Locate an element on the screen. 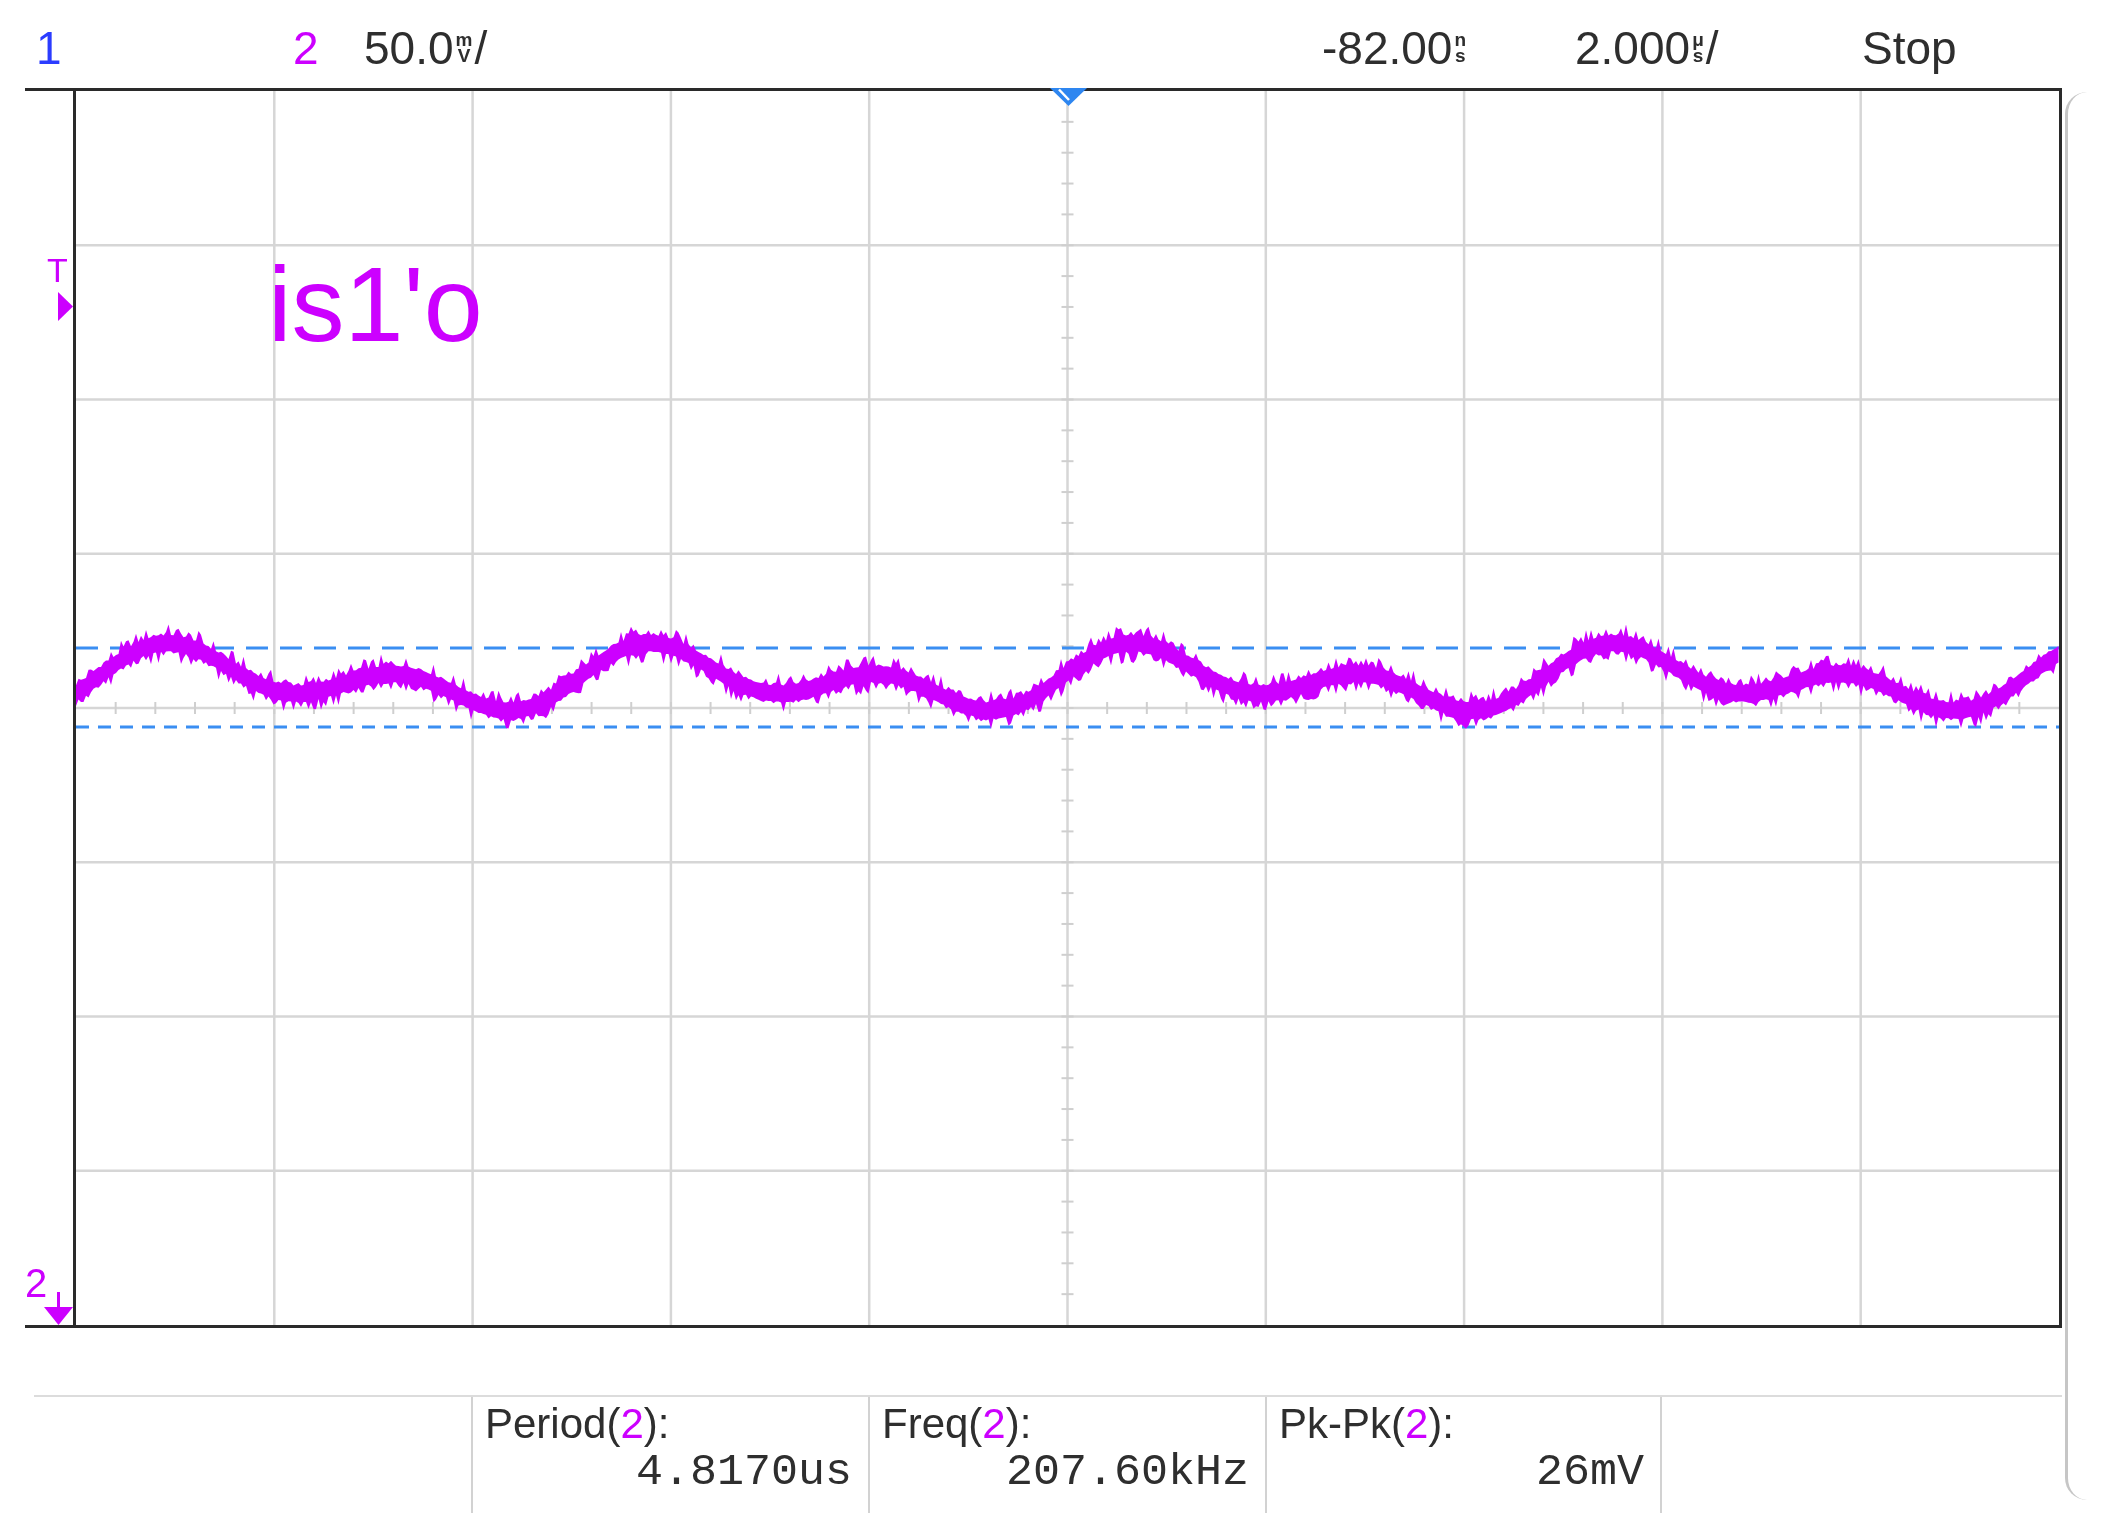 This screenshot has width=2103, height=1538. measurement-label: Freq(2): is located at coordinates (957, 1424).